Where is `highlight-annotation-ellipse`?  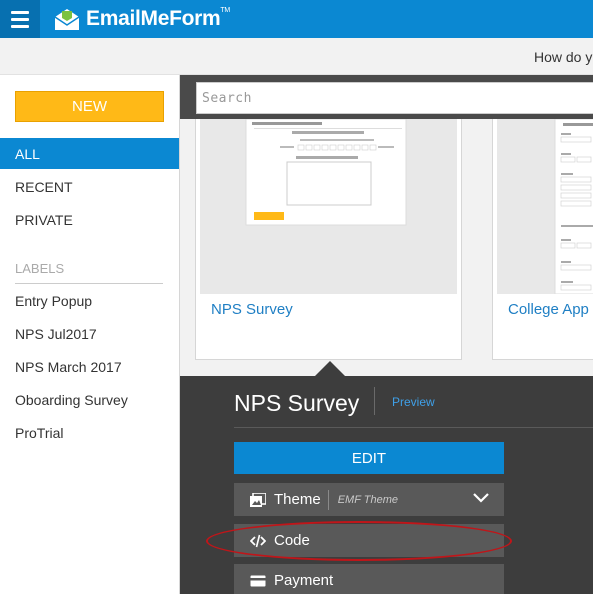 highlight-annotation-ellipse is located at coordinates (359, 541).